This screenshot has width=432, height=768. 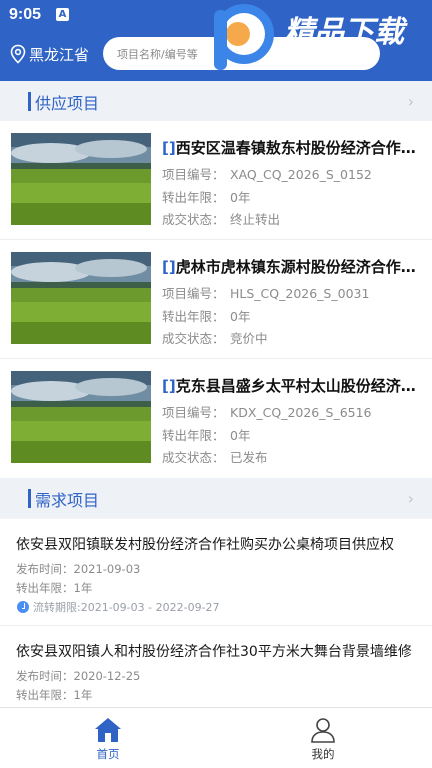 I want to click on demand-section-title: 需求项目, so click(x=67, y=500).